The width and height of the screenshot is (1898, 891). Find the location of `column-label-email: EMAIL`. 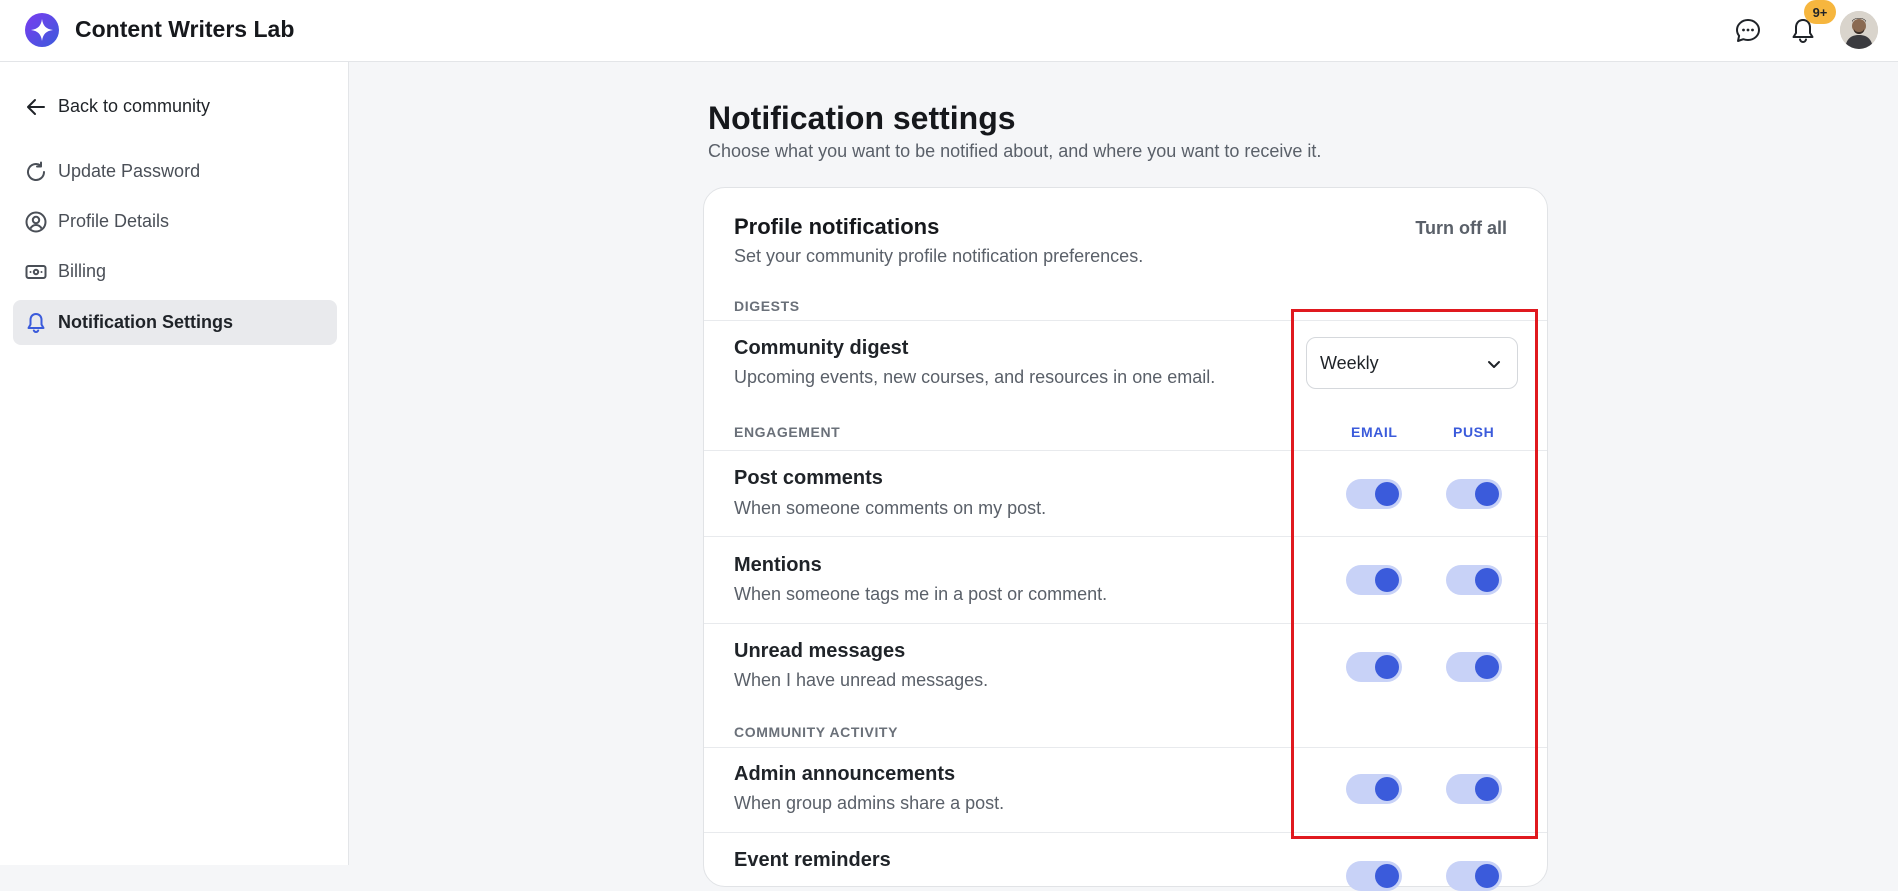

column-label-email: EMAIL is located at coordinates (1374, 432).